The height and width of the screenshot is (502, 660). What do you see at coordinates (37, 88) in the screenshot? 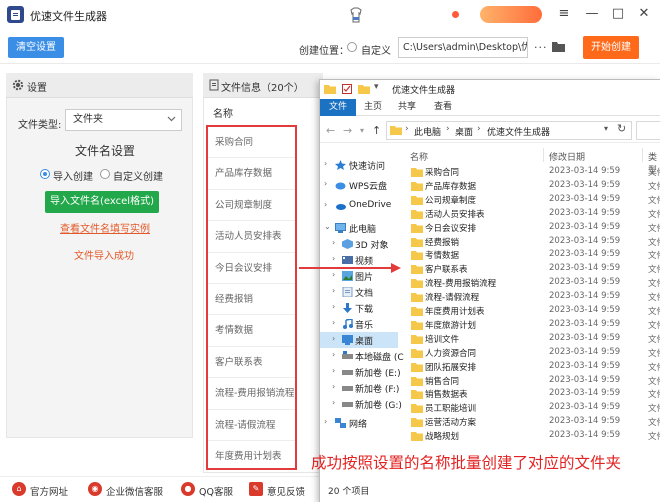
I see `settings-title: 设置` at bounding box center [37, 88].